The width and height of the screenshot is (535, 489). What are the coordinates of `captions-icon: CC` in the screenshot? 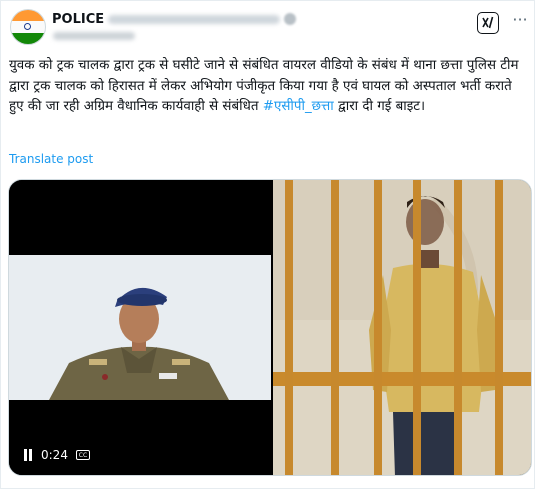 It's located at (82, 455).